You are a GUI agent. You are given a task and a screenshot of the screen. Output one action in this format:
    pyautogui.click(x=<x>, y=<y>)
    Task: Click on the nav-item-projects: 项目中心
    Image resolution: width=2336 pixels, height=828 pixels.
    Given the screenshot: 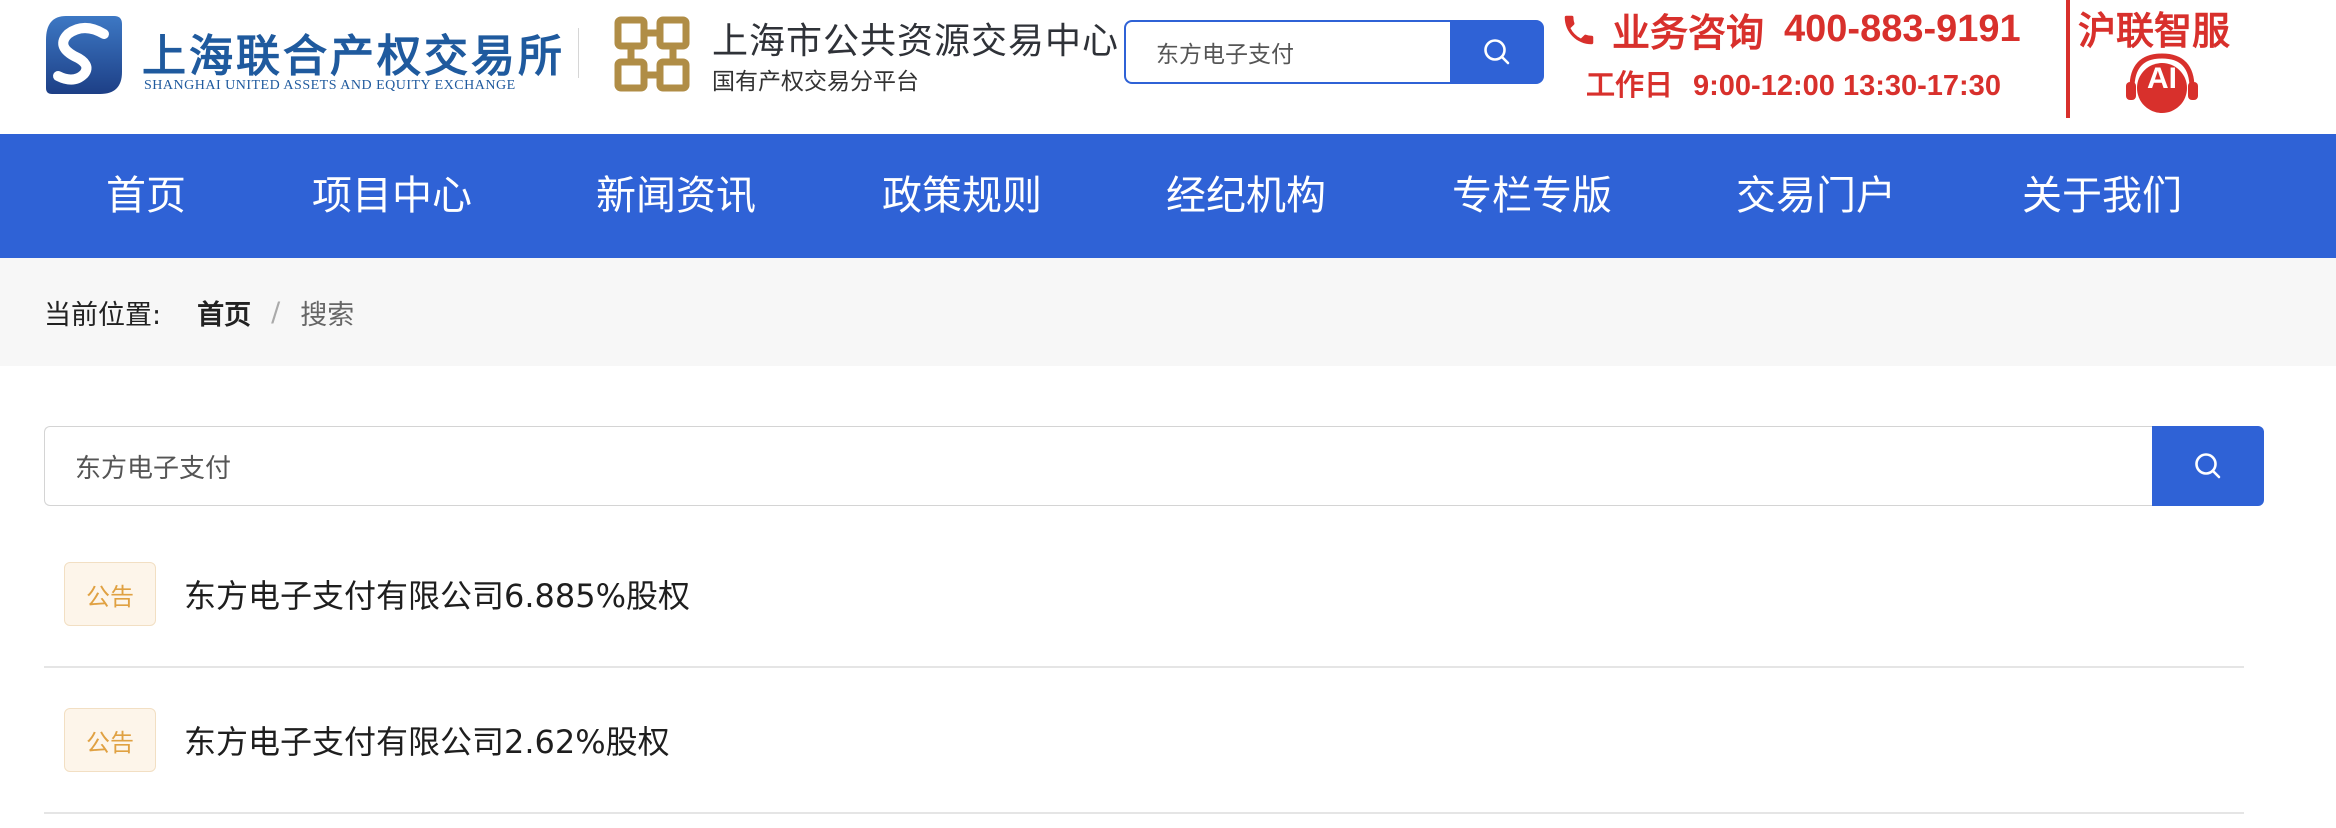 What is the action you would take?
    pyautogui.click(x=392, y=196)
    